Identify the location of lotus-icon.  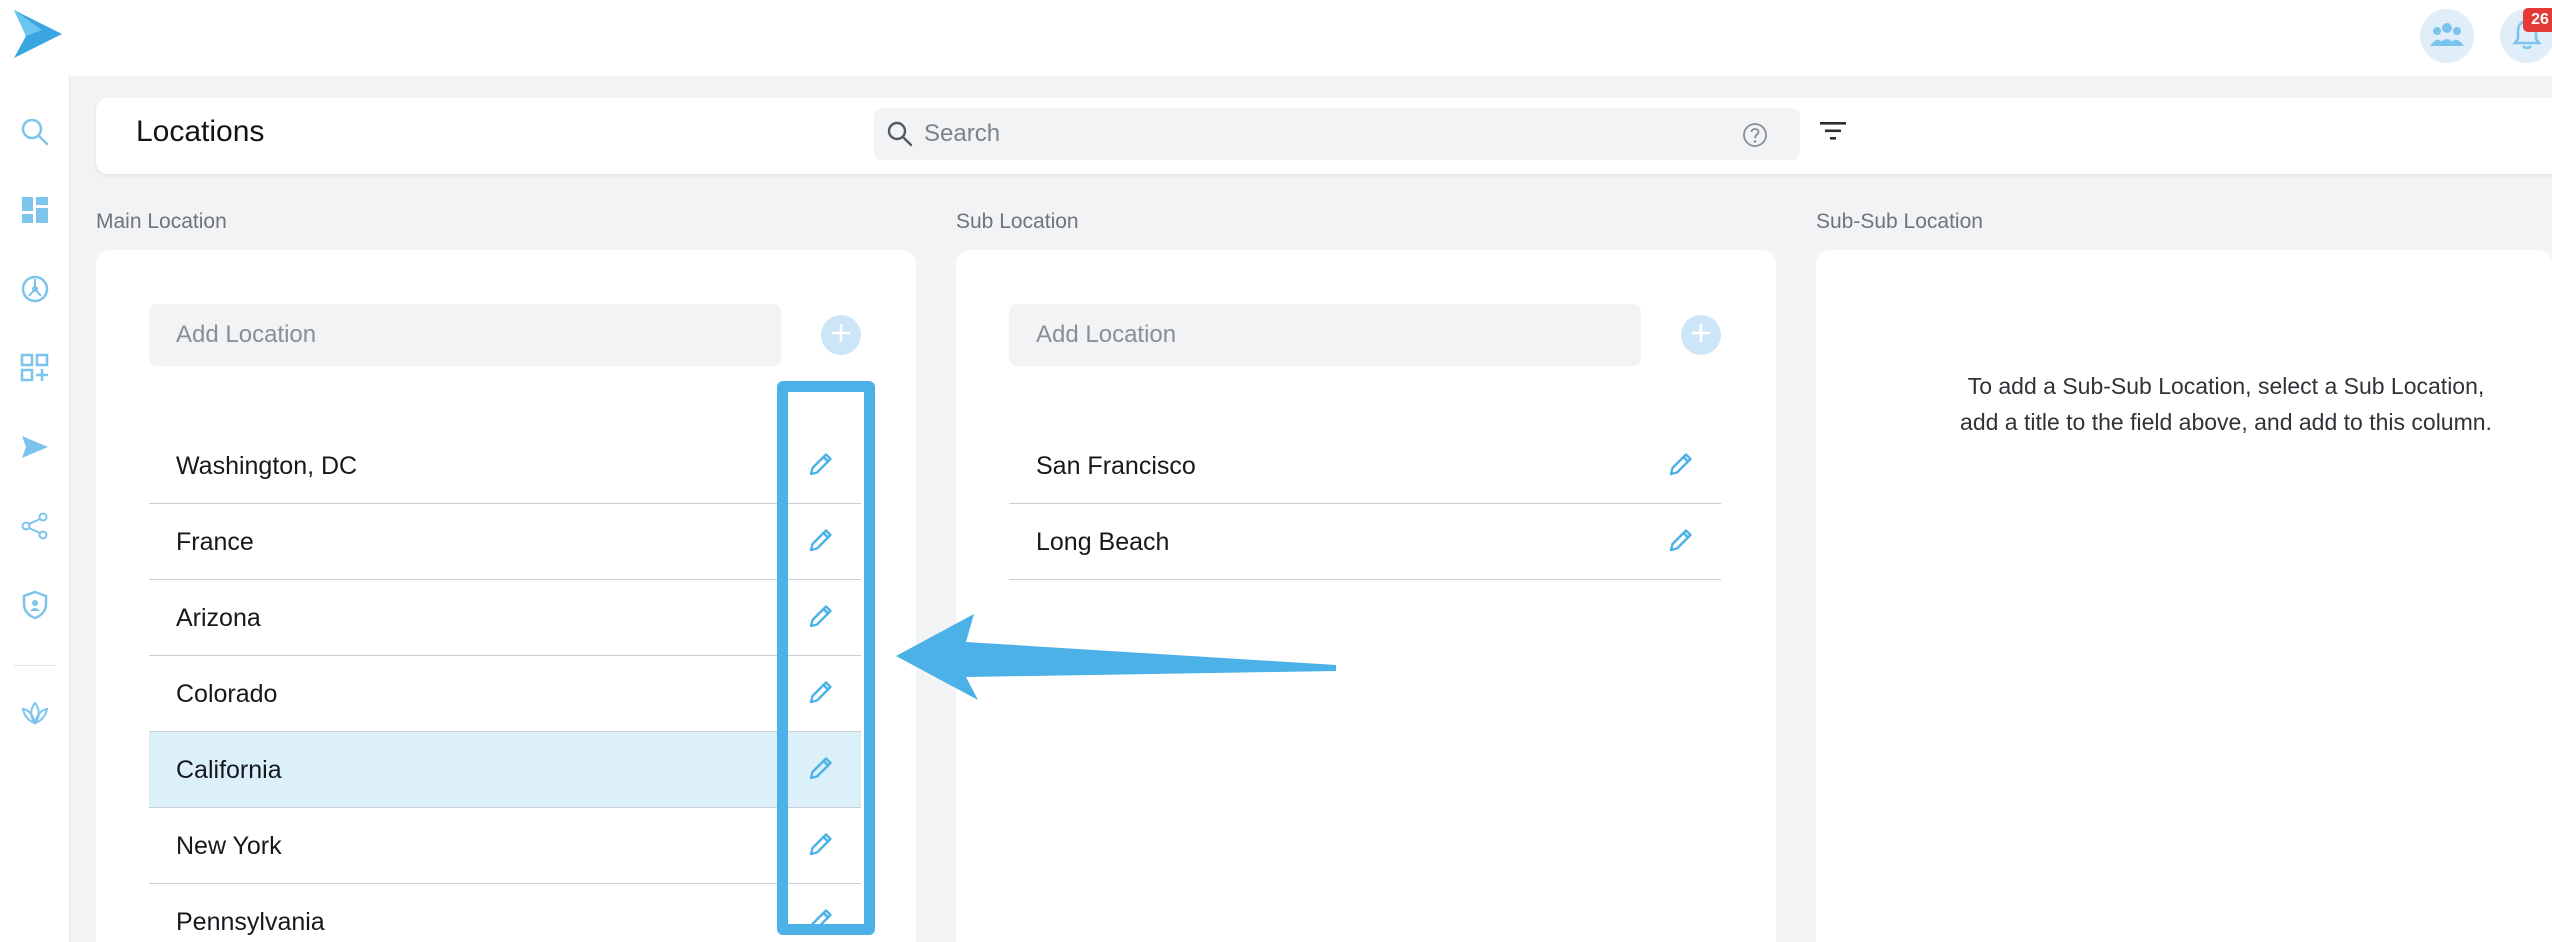
(35, 714).